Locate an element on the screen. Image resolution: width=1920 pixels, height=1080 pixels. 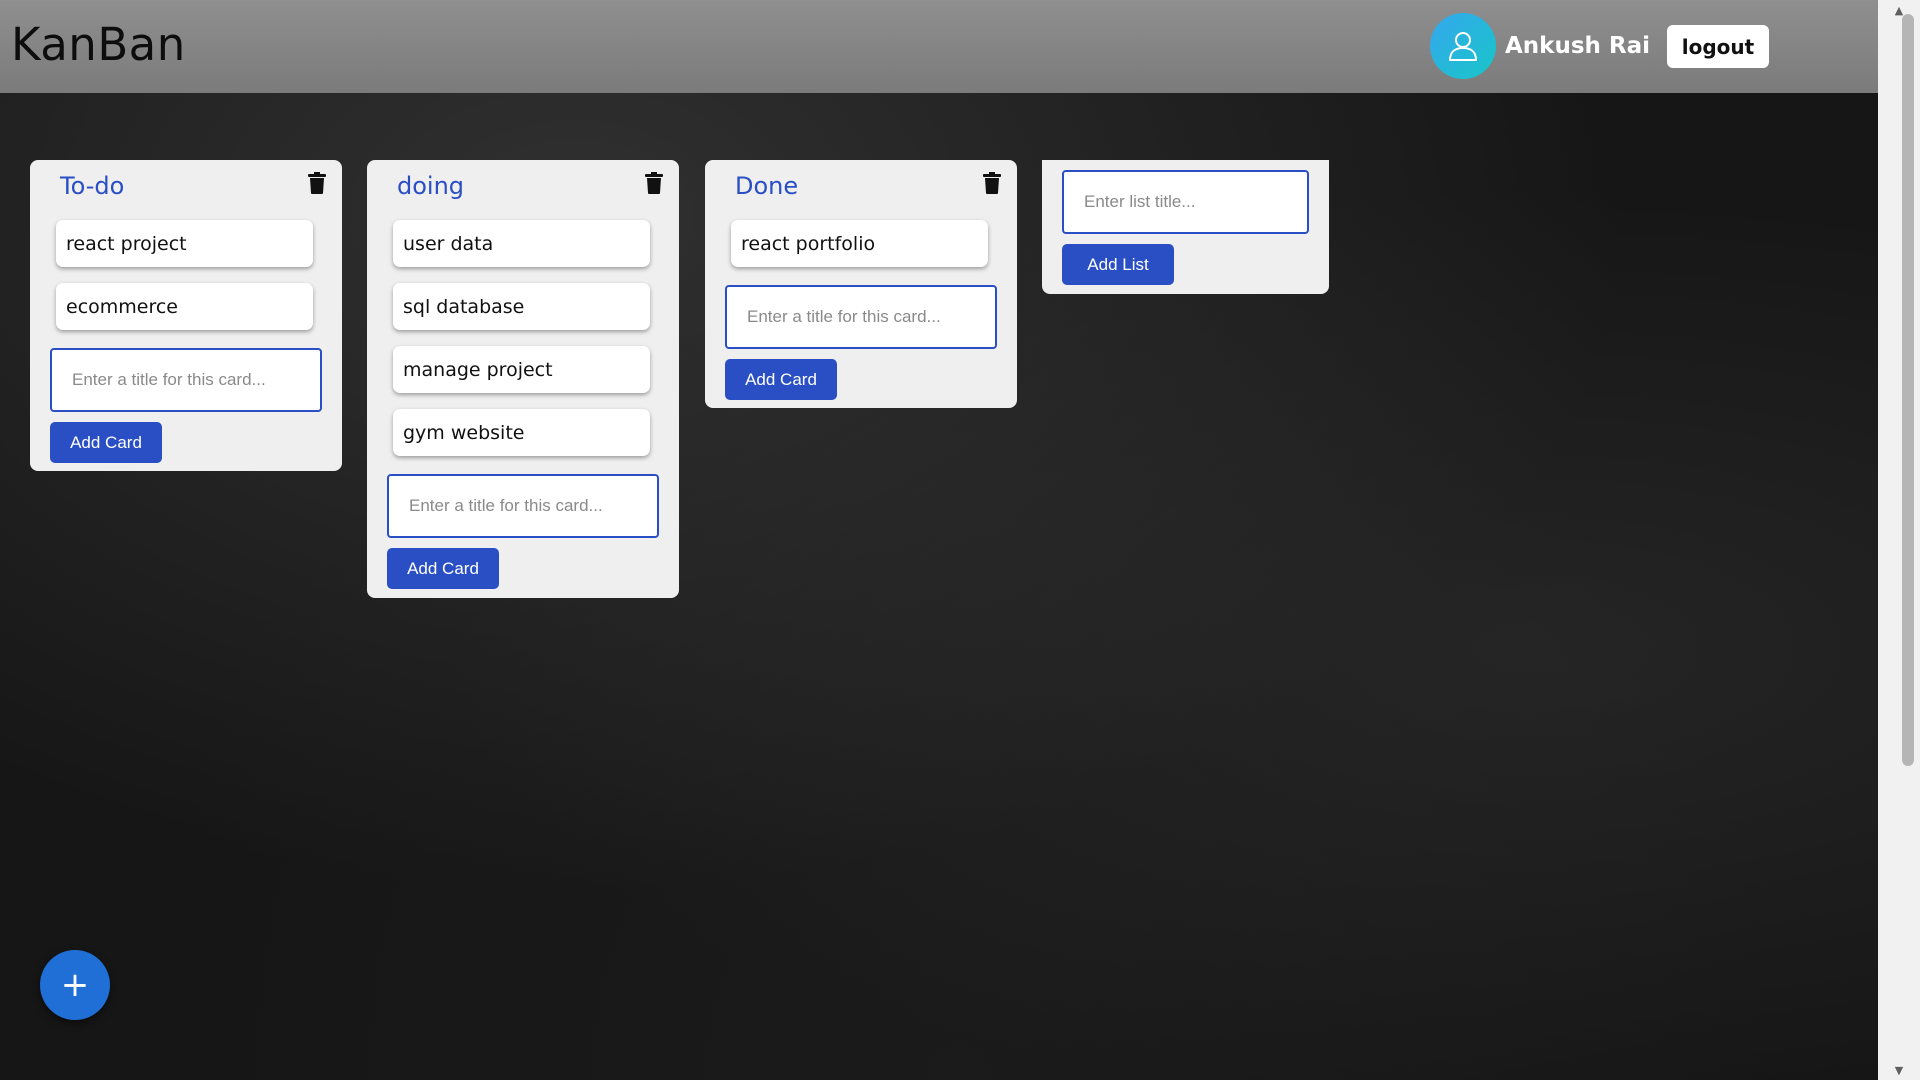
scrollbar-thumb is located at coordinates (1908, 390).